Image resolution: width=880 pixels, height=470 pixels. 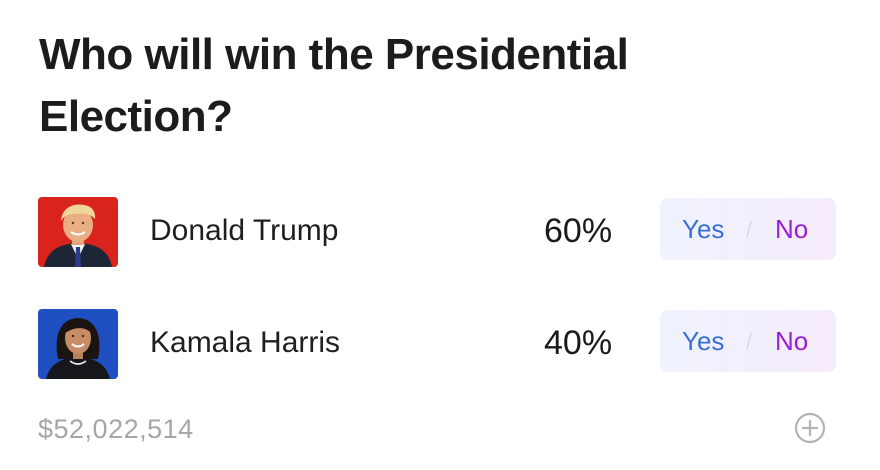 I want to click on plus-circle-icon, so click(x=810, y=428).